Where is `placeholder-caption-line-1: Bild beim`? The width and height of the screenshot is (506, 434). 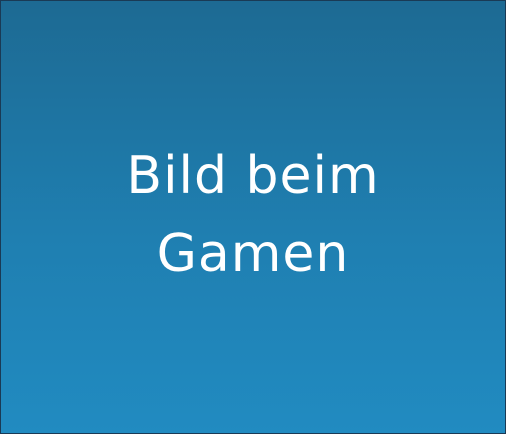
placeholder-caption-line-1: Bild beim is located at coordinates (253, 176).